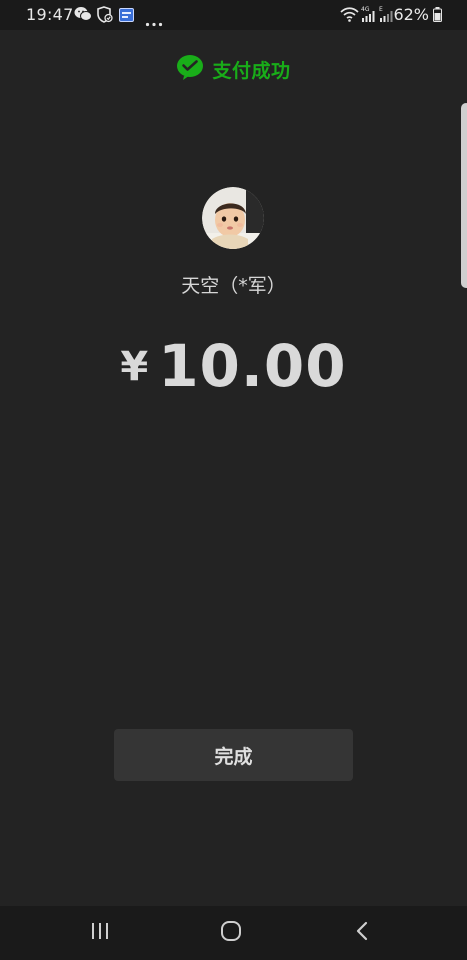  What do you see at coordinates (411, 14) in the screenshot?
I see `battery-percent: 62%` at bounding box center [411, 14].